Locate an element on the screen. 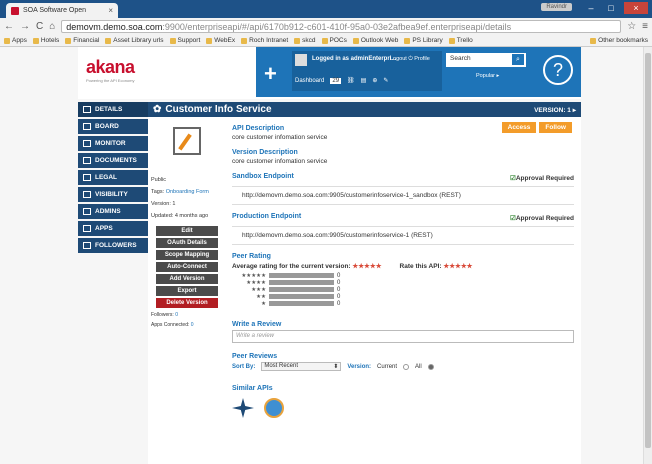 The height and width of the screenshot is (464, 652). nav-board: Board is located at coordinates (113, 126).